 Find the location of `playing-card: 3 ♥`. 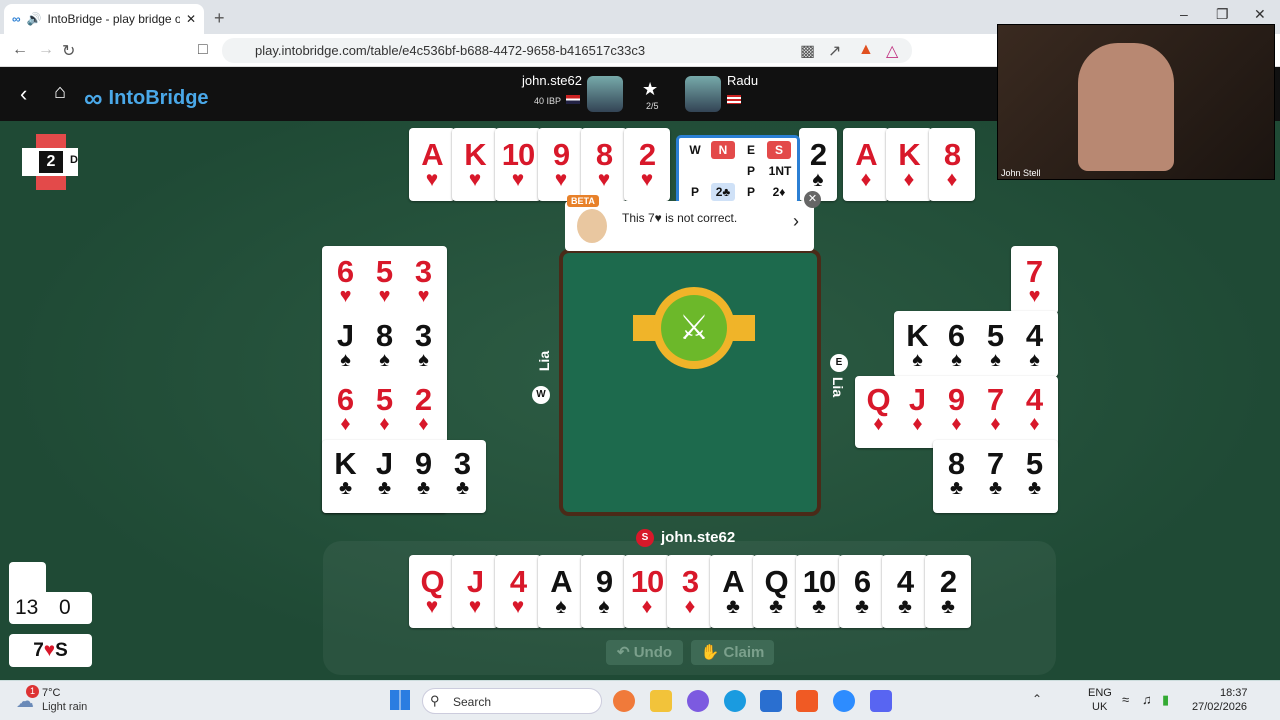

playing-card: 3 ♥ is located at coordinates (423, 280).